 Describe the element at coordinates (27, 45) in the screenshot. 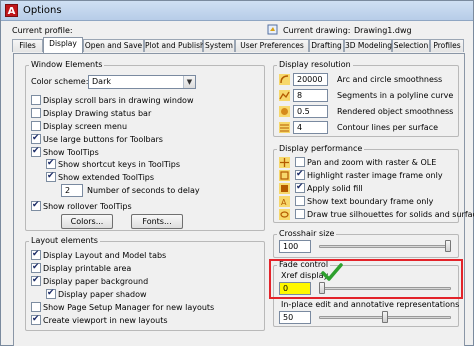

I see `tab-files: Files` at that location.